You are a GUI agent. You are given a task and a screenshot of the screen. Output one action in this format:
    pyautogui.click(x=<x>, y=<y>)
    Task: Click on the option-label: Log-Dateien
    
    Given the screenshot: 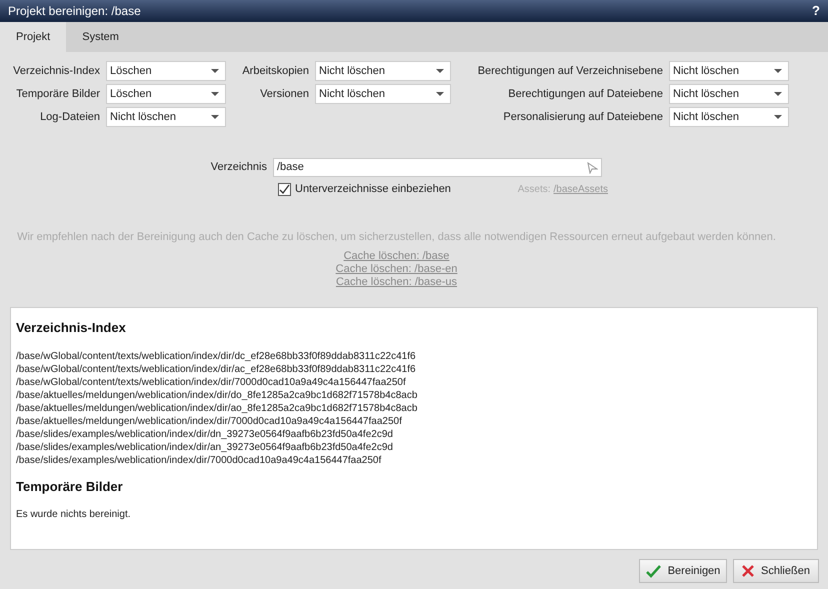 What is the action you would take?
    pyautogui.click(x=70, y=117)
    